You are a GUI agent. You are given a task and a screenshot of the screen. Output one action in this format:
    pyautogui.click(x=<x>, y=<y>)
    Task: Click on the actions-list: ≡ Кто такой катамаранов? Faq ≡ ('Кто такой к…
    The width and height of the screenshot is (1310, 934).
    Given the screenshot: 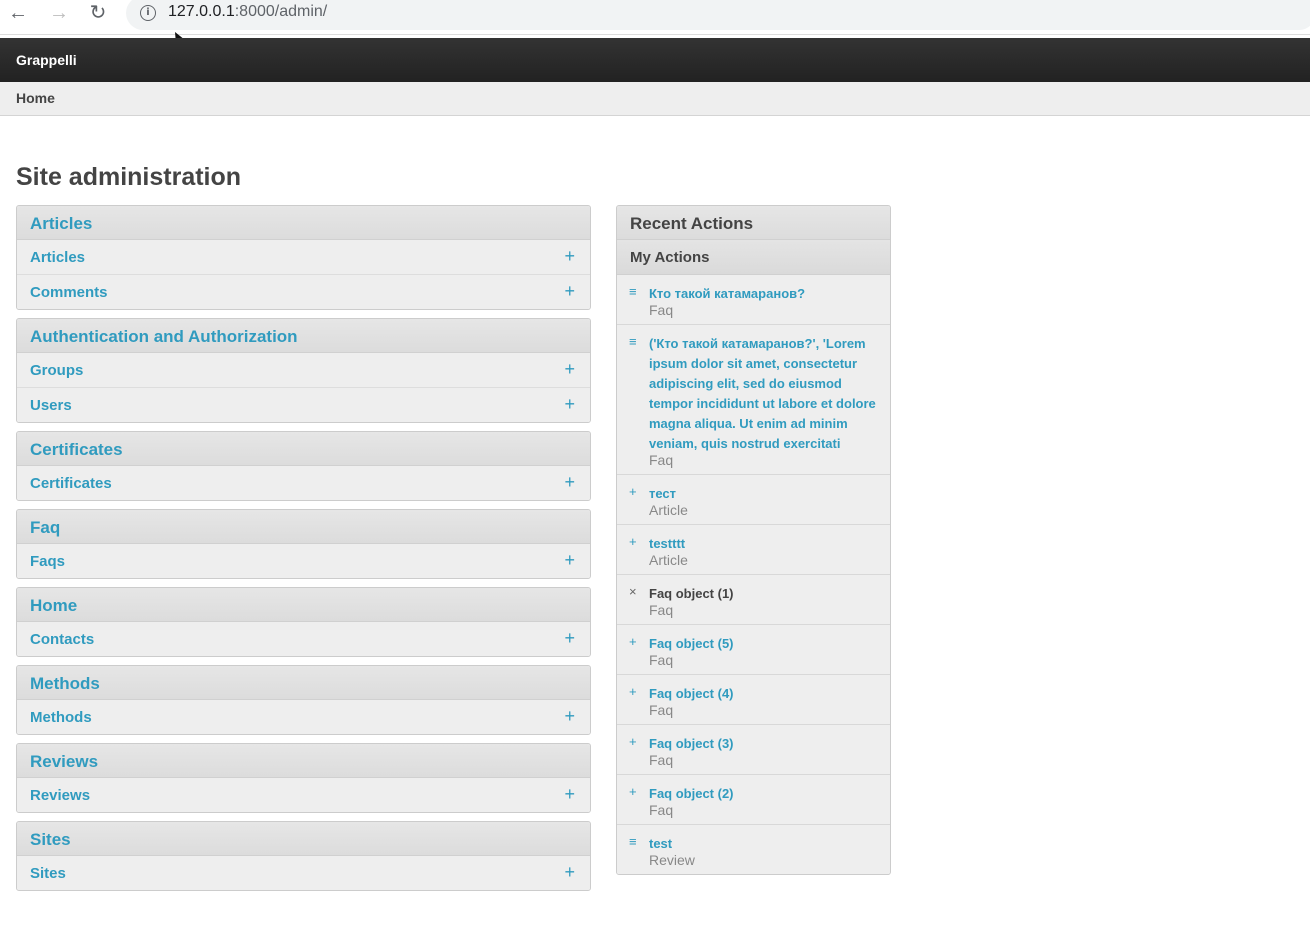 What is the action you would take?
    pyautogui.click(x=753, y=574)
    